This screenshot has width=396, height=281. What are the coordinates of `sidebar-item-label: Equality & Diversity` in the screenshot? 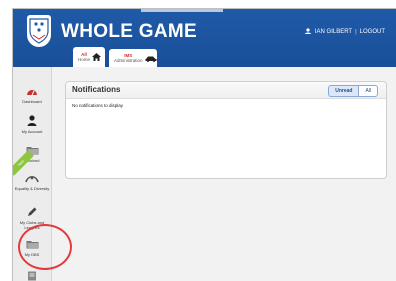 It's located at (32, 188).